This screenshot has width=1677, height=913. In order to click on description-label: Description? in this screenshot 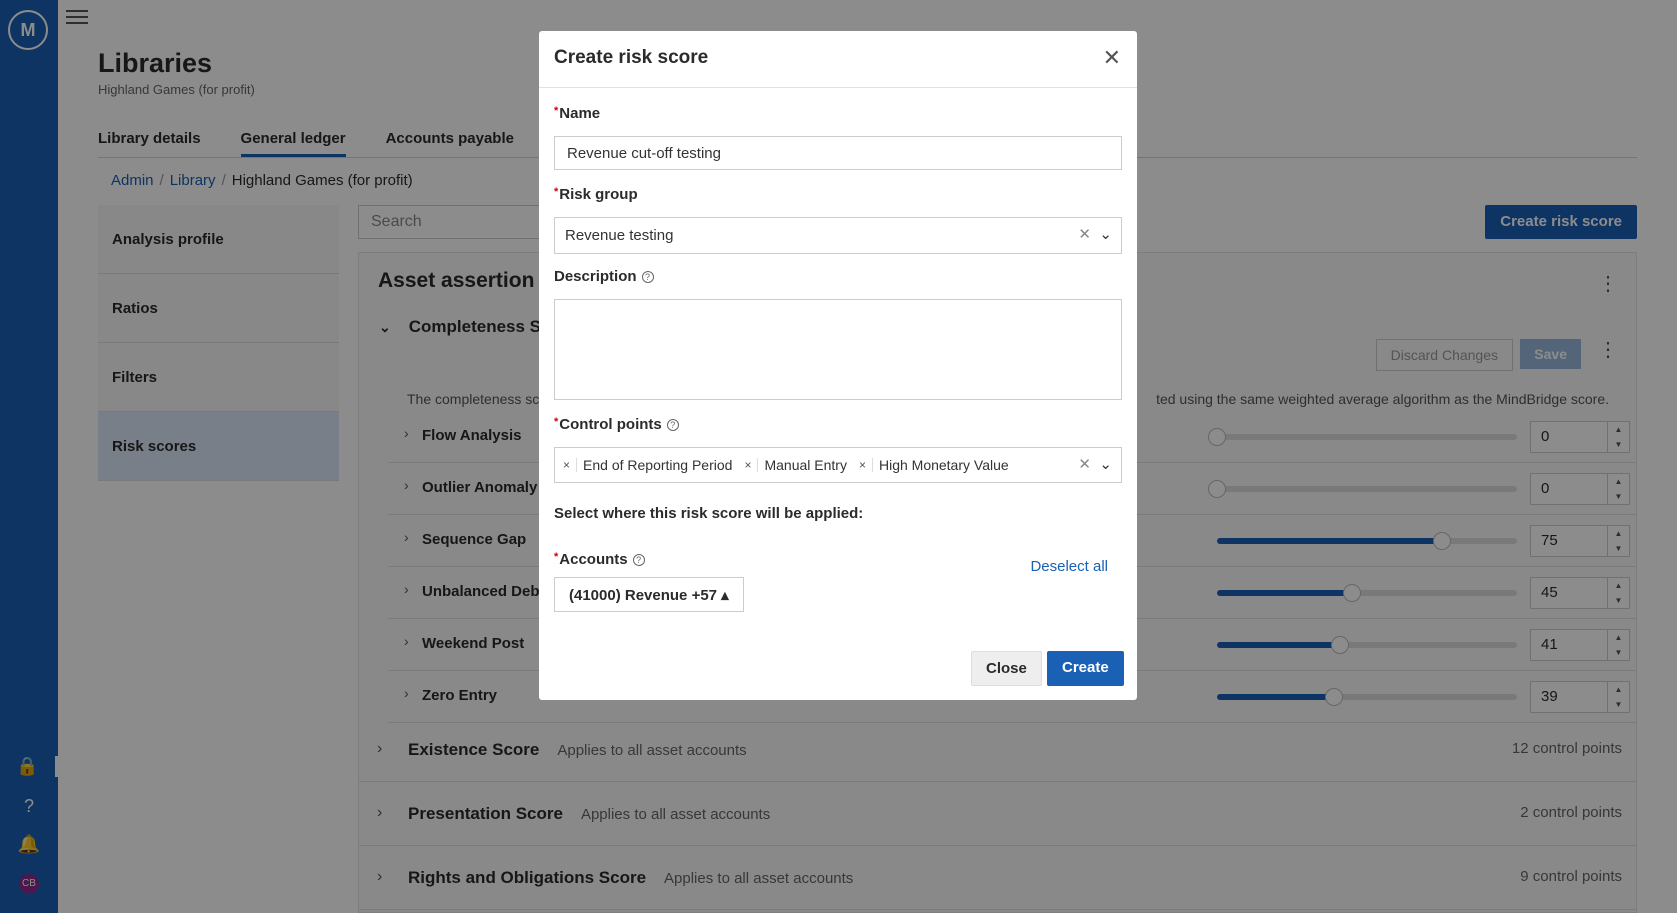, I will do `click(604, 276)`.